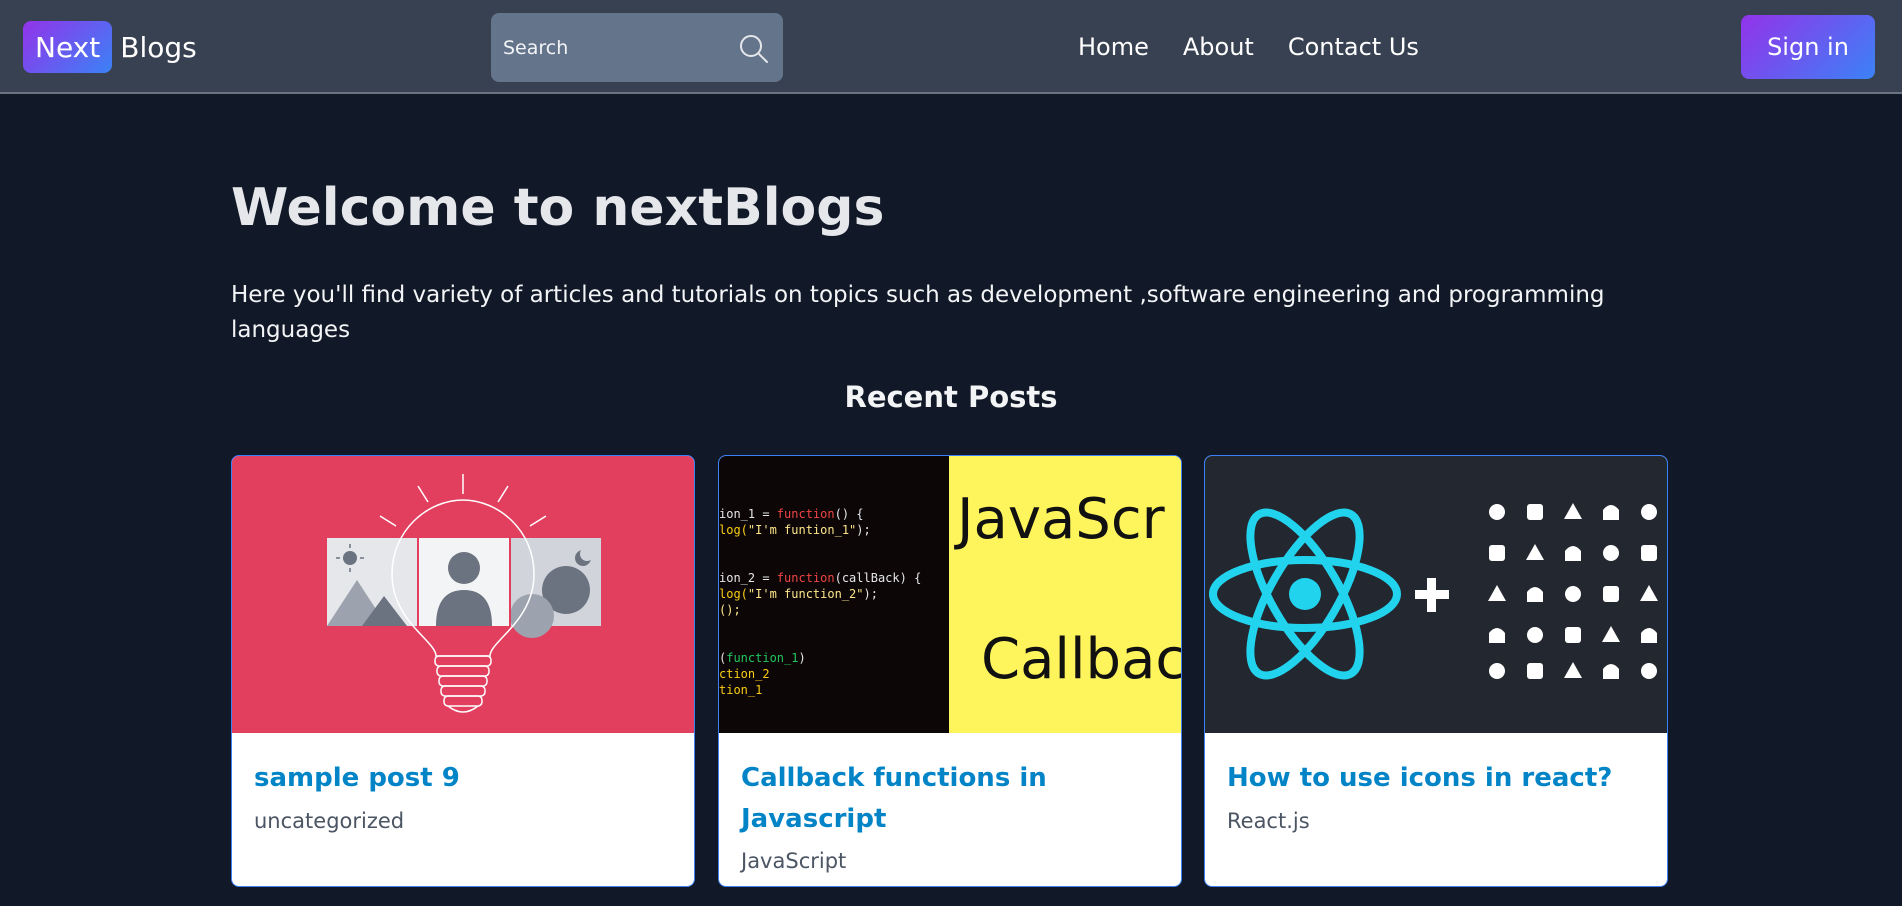  Describe the element at coordinates (951, 799) in the screenshot. I see `post-title: Callback functions in Javascript` at that location.